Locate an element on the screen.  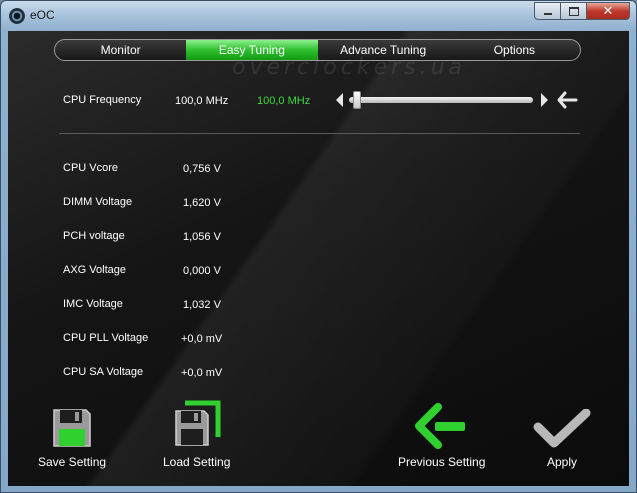
voltage-label: CPU Vcore is located at coordinates (91, 168).